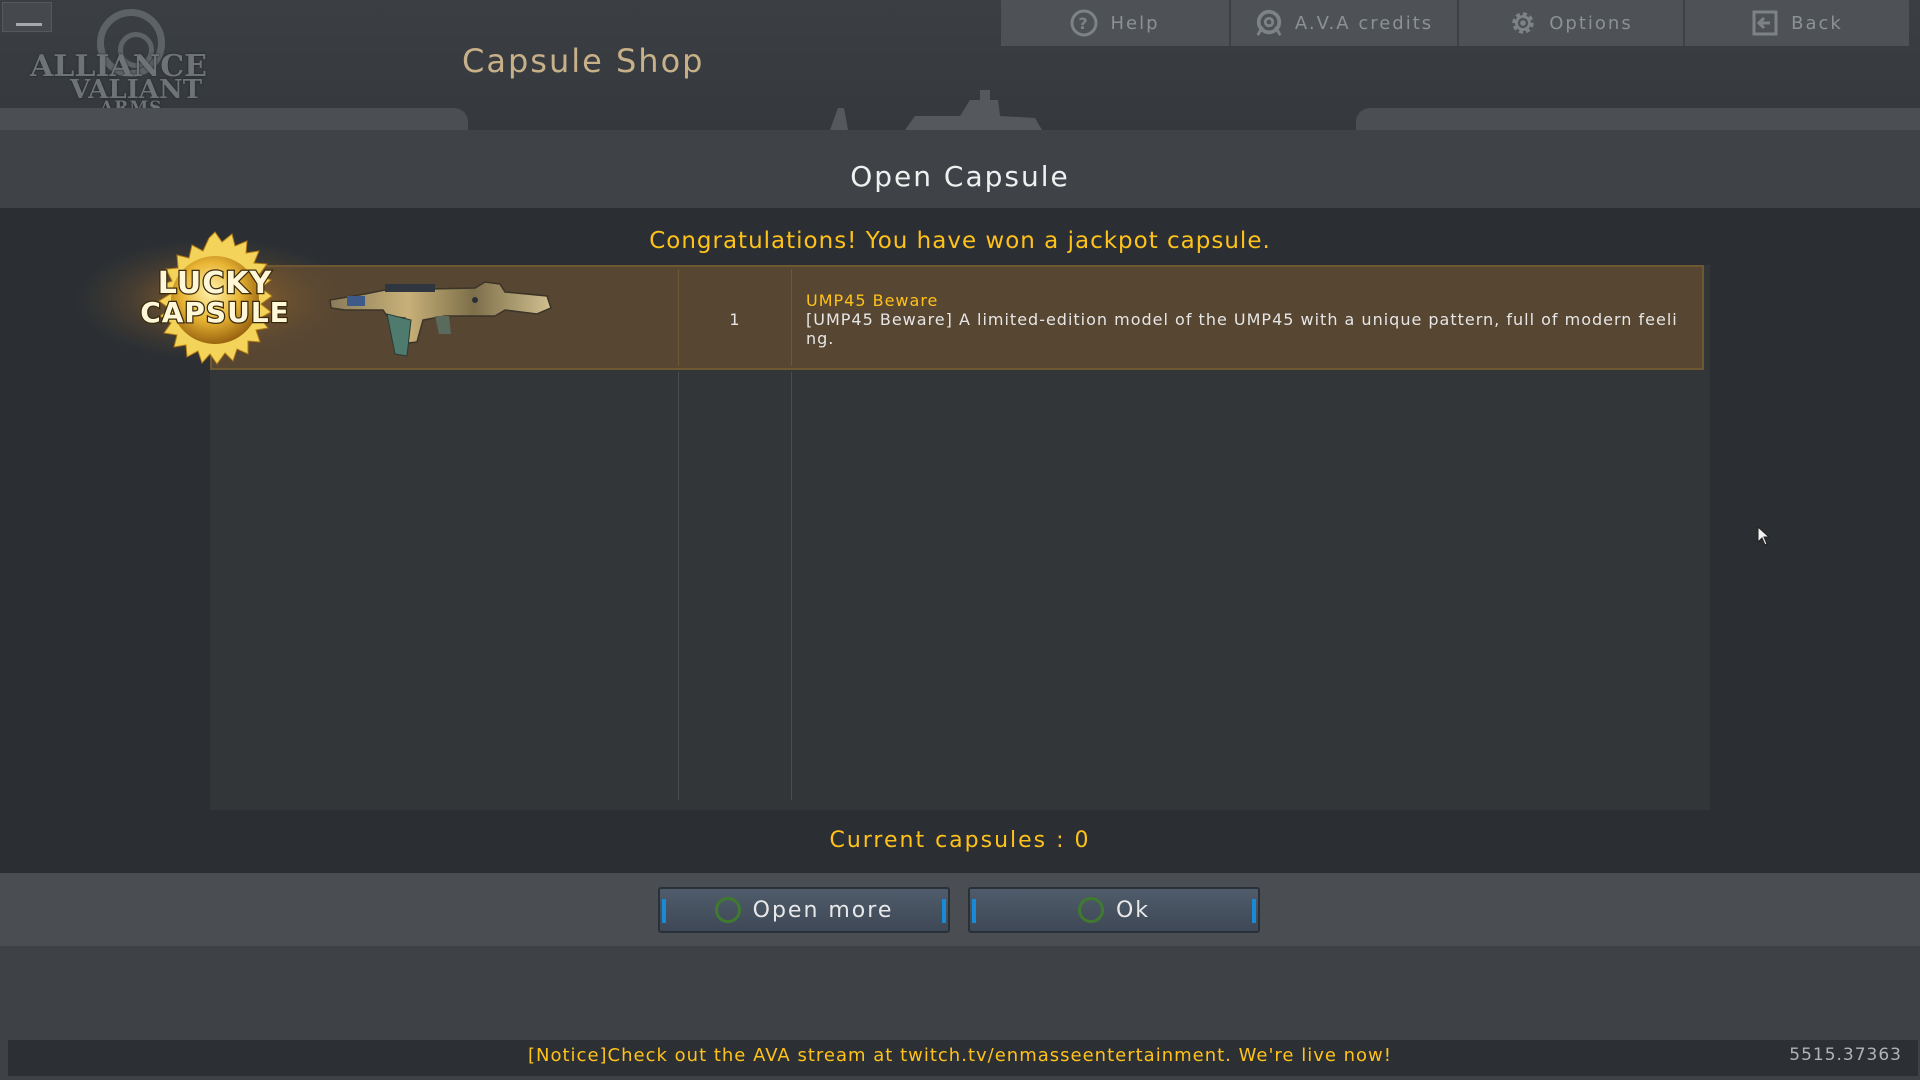 The width and height of the screenshot is (1920, 1080). I want to click on ok-button: Ok, so click(1114, 910).